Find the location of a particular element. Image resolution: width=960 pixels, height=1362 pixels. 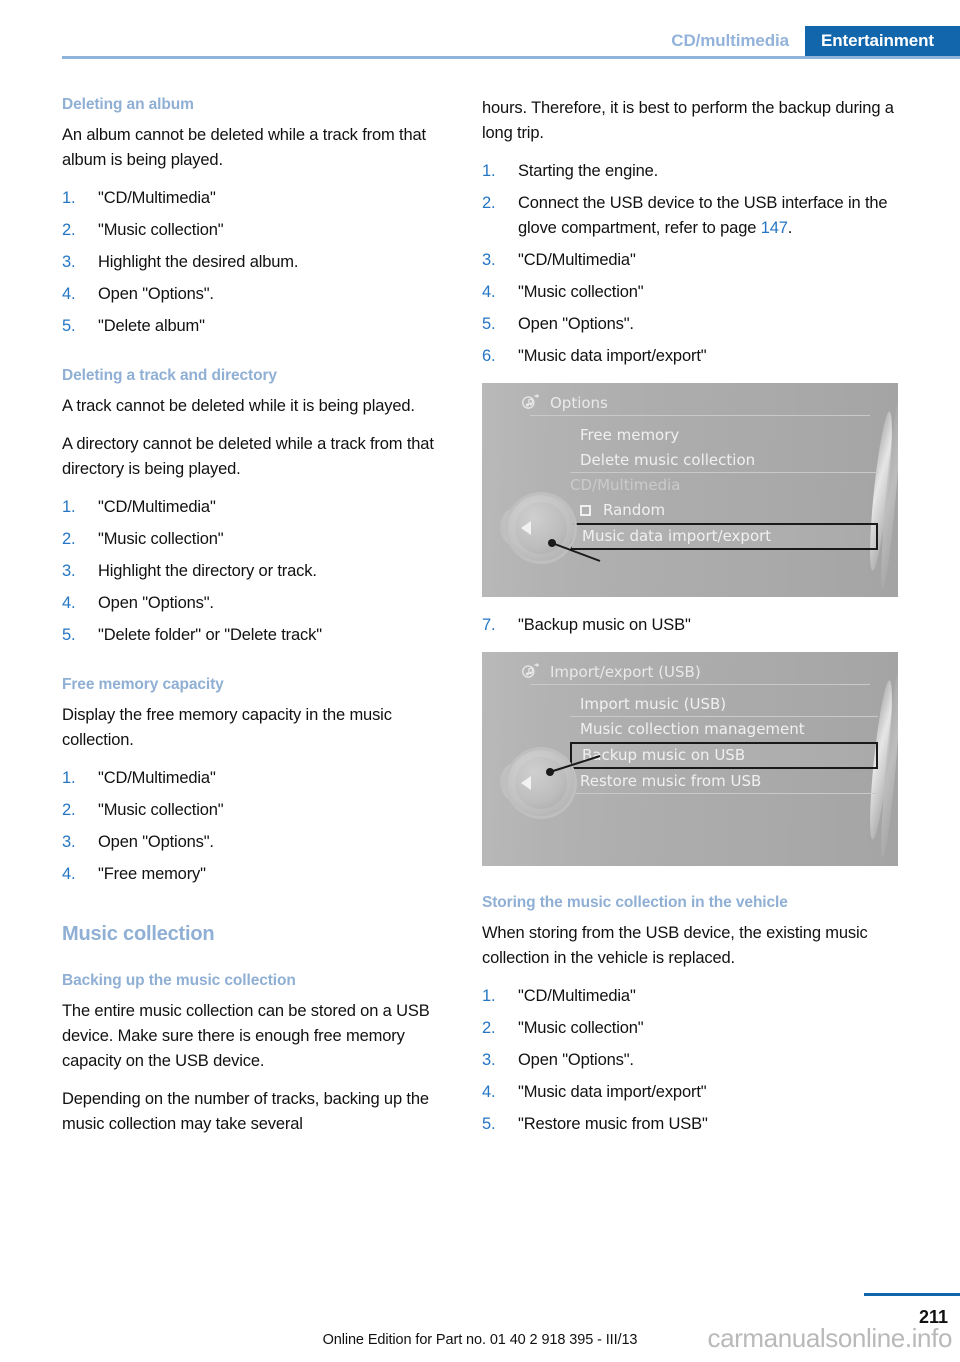

step-number: 7. is located at coordinates (489, 625).